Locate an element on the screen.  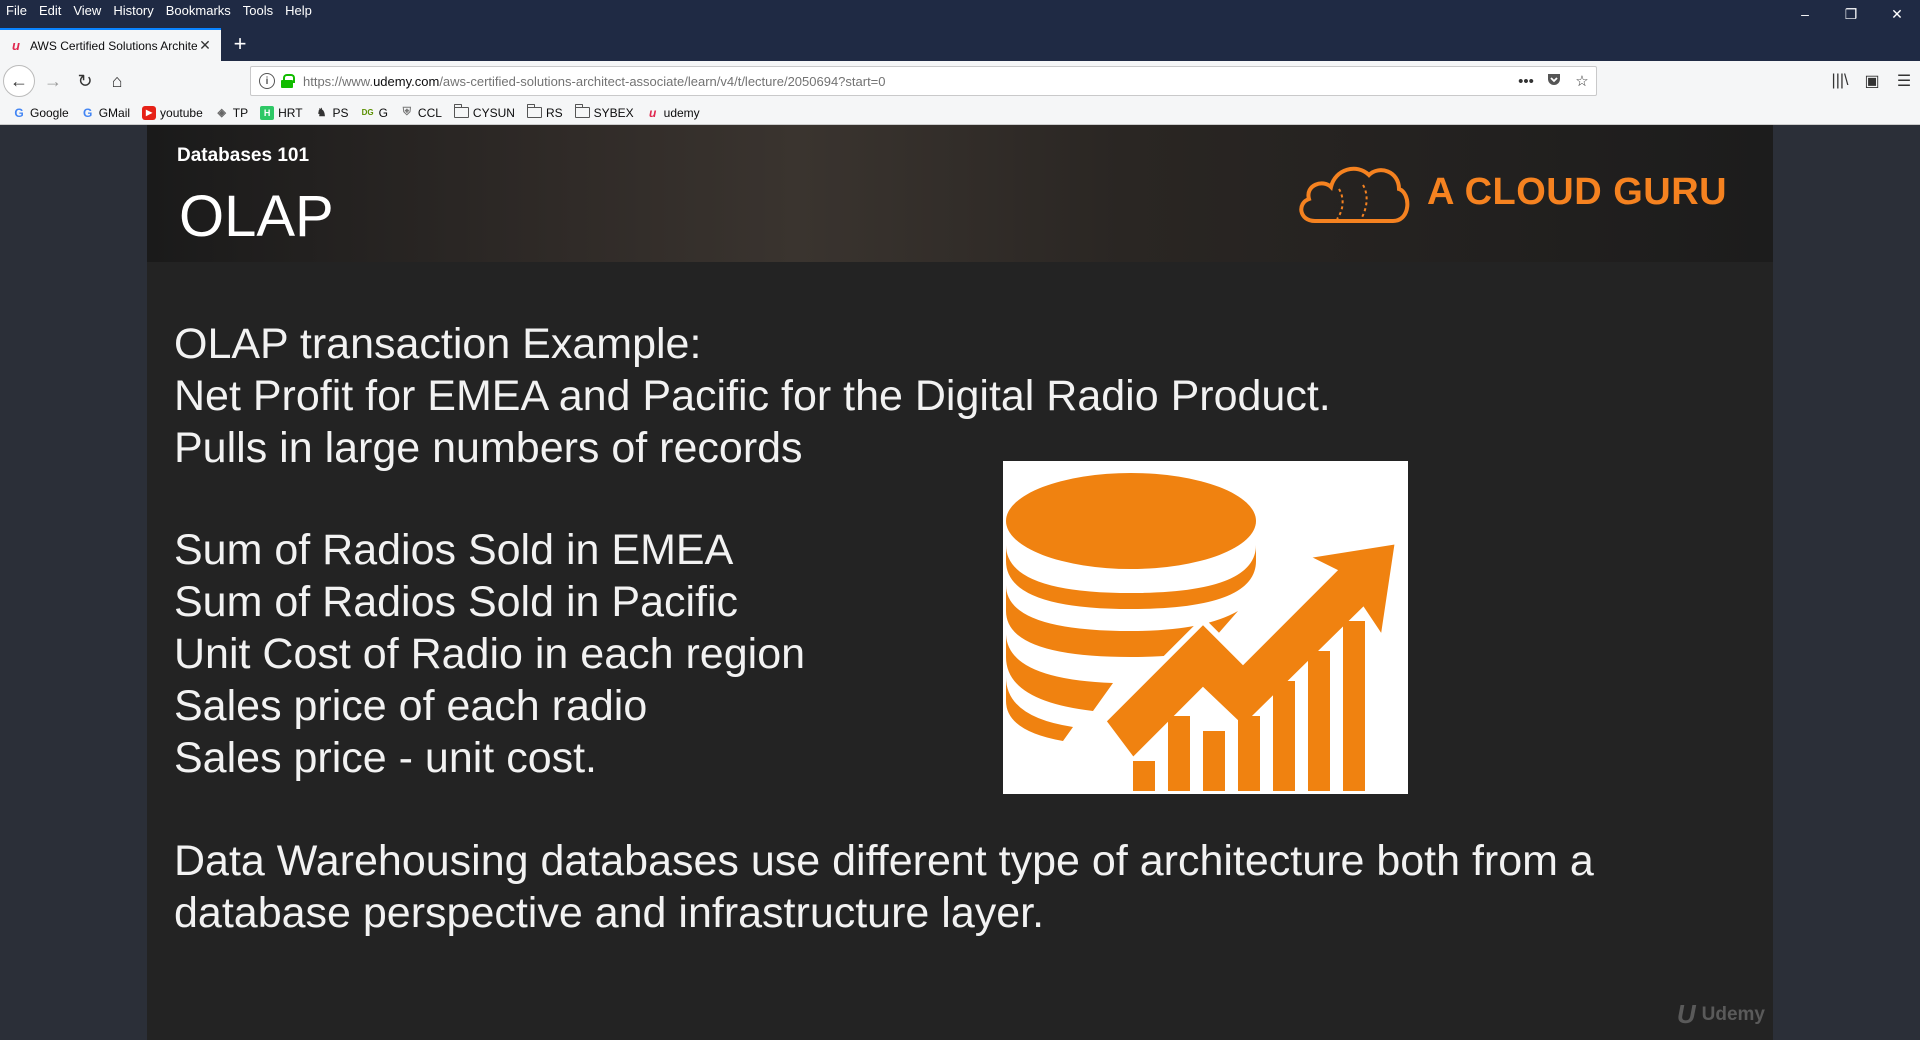
page-actions-icon: ••• is located at coordinates (1526, 81).